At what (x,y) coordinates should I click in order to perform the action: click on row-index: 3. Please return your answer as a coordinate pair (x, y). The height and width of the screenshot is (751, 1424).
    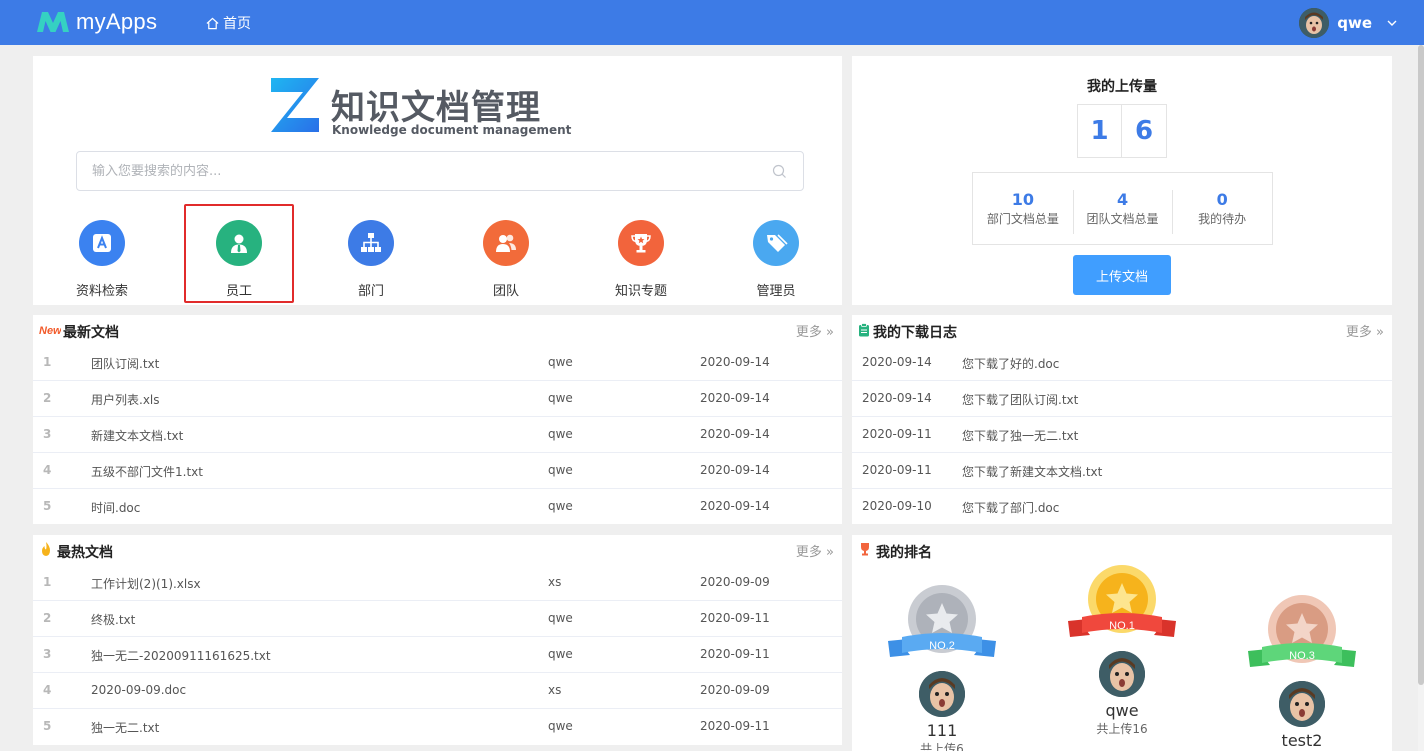
    Looking at the image, I should click on (47, 434).